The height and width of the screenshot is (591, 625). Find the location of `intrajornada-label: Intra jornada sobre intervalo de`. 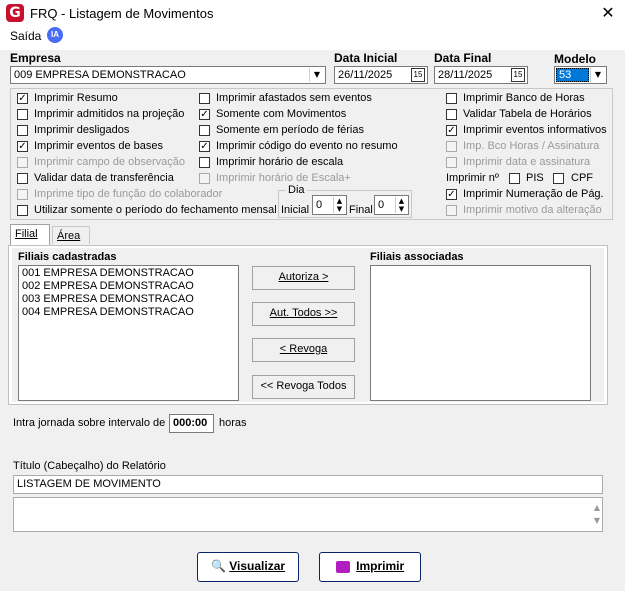

intrajornada-label: Intra jornada sobre intervalo de is located at coordinates (89, 423).